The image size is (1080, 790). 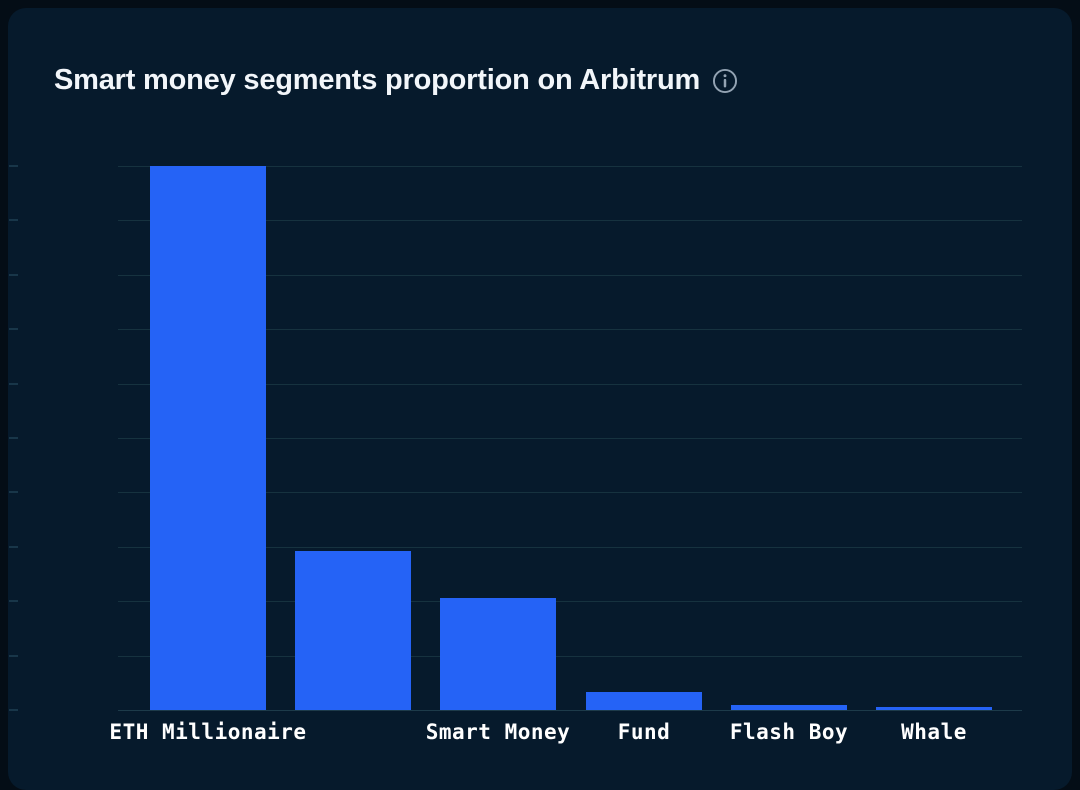 What do you see at coordinates (498, 732) in the screenshot?
I see `x-axis-tick-label: Smart Money` at bounding box center [498, 732].